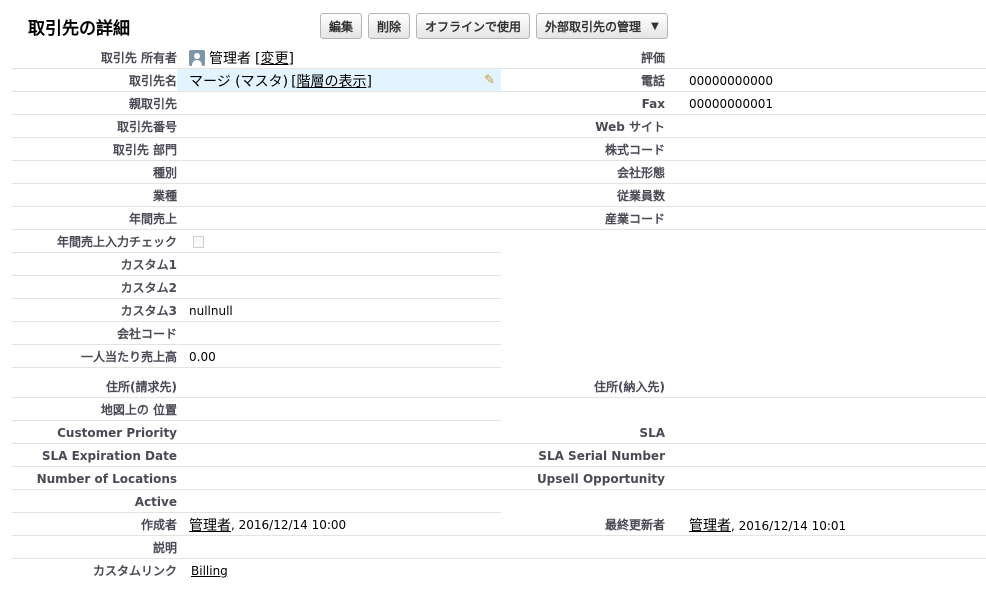  I want to click on field-row-custom-links: カスタムリンク Billing, so click(250, 570).